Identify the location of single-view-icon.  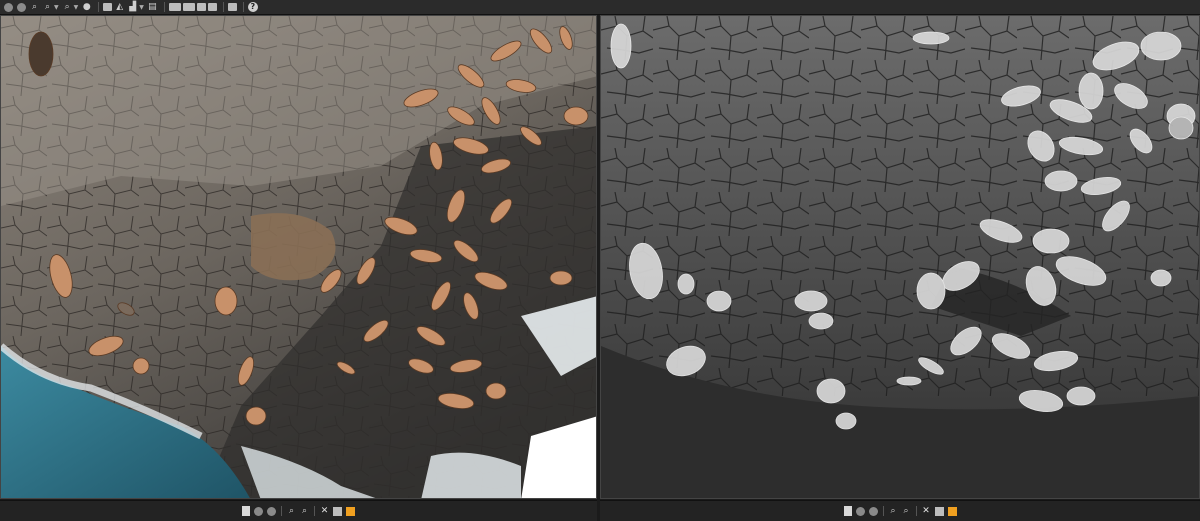
(174, 7).